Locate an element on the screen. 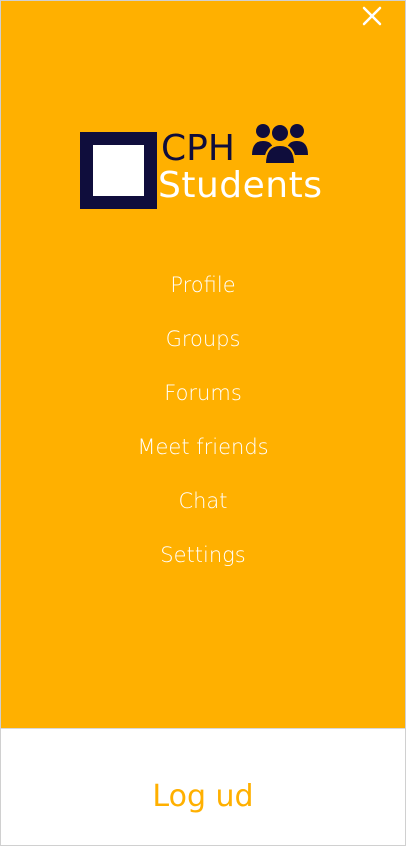 The height and width of the screenshot is (846, 406). logo-text-cph: CPH is located at coordinates (198, 148).